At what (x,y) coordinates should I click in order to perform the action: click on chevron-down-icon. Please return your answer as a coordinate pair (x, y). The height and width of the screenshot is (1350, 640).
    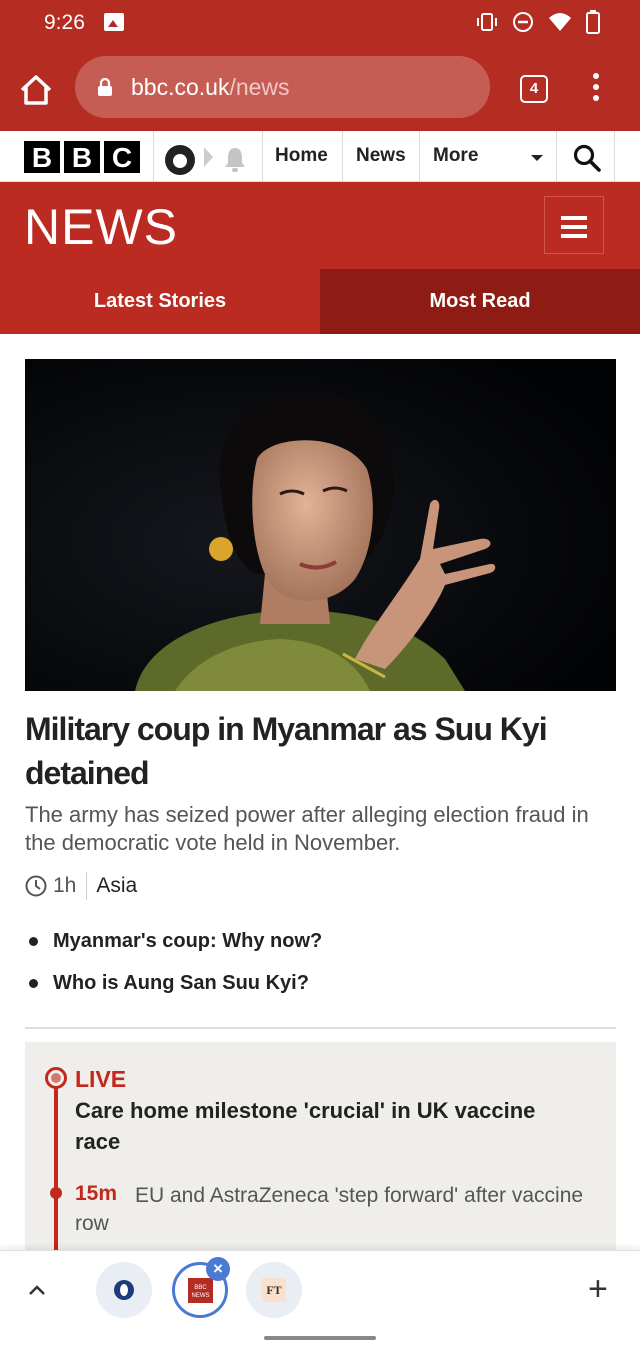
    Looking at the image, I should click on (537, 158).